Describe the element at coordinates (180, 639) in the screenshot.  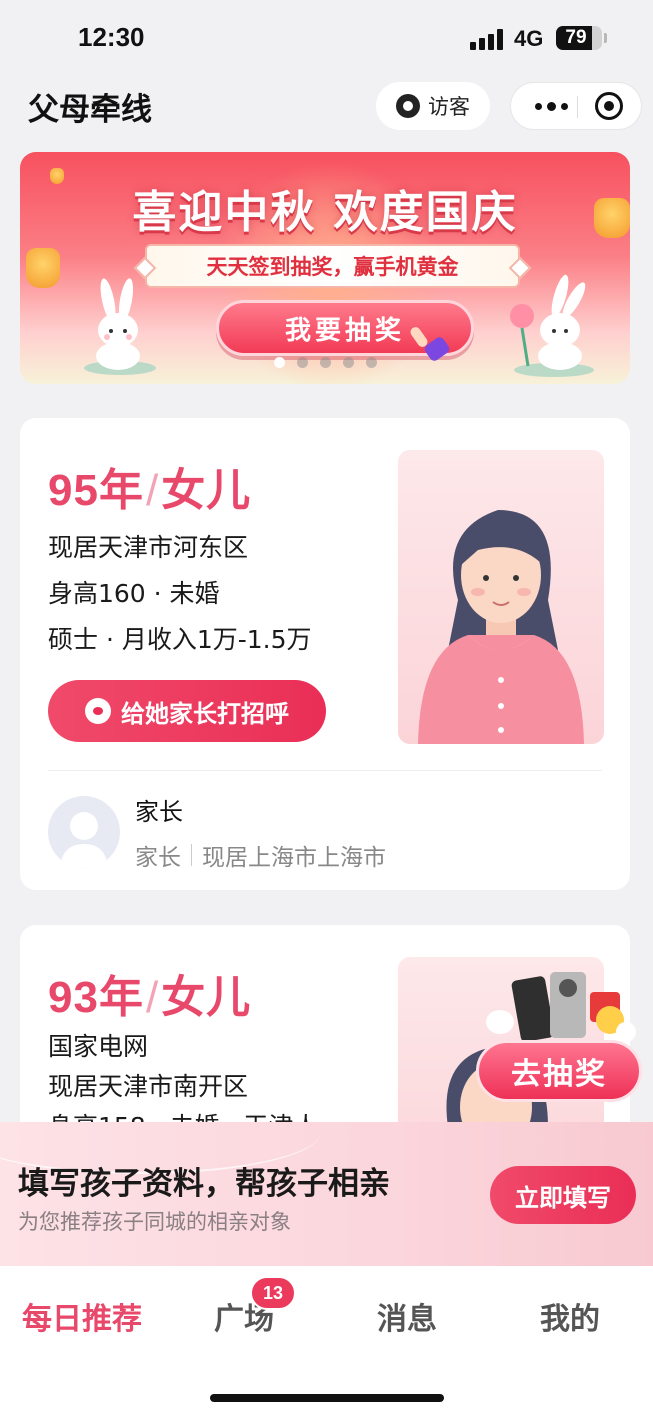
I see `card-education-income: 硕士 · 月收入1万-1.5万` at that location.